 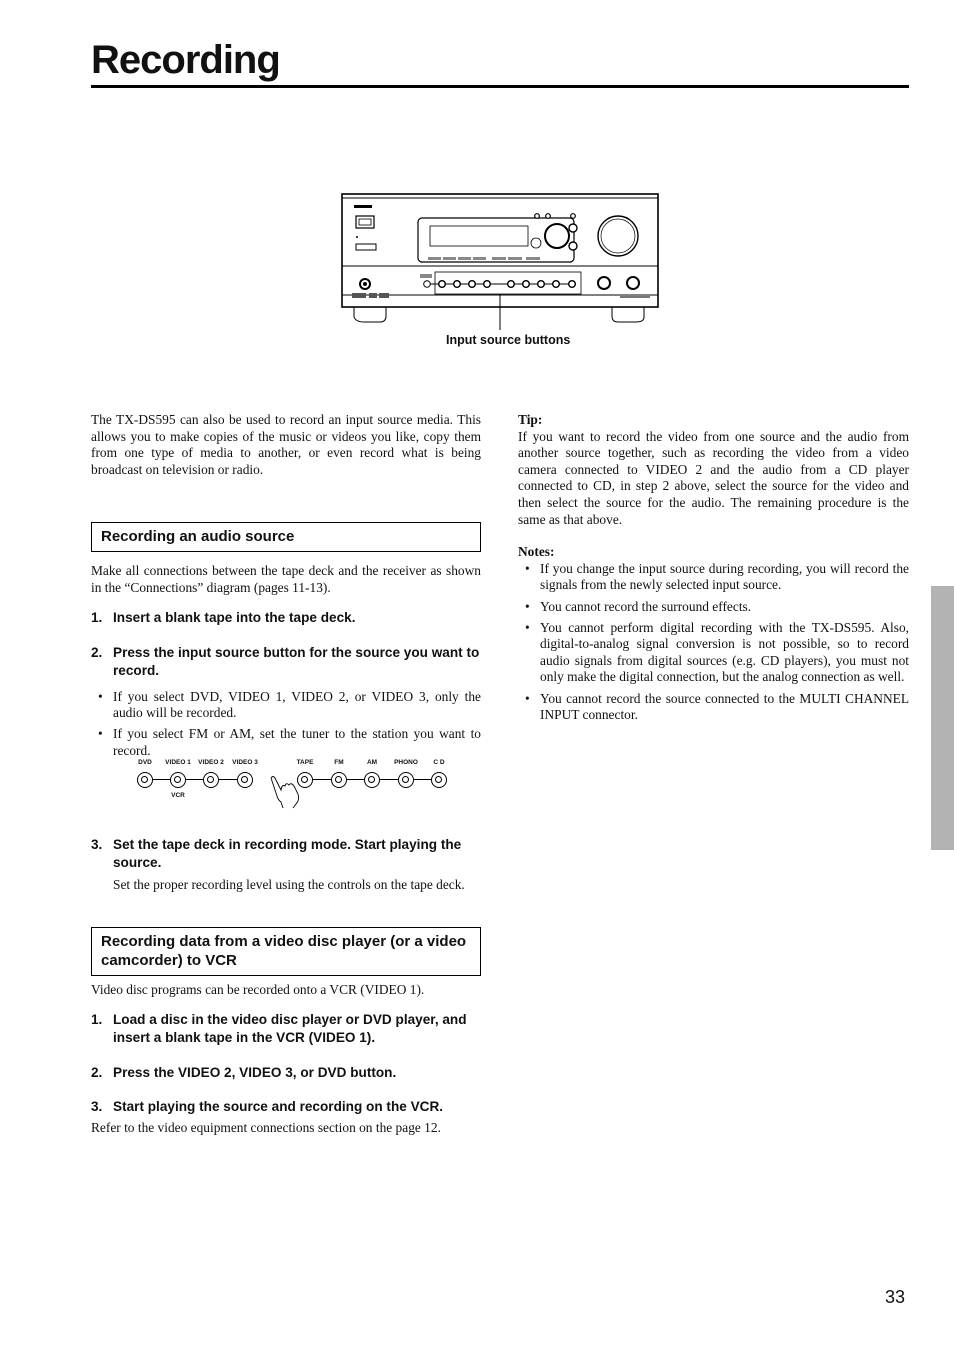 I want to click on video-group-line, so click(x=196, y=780).